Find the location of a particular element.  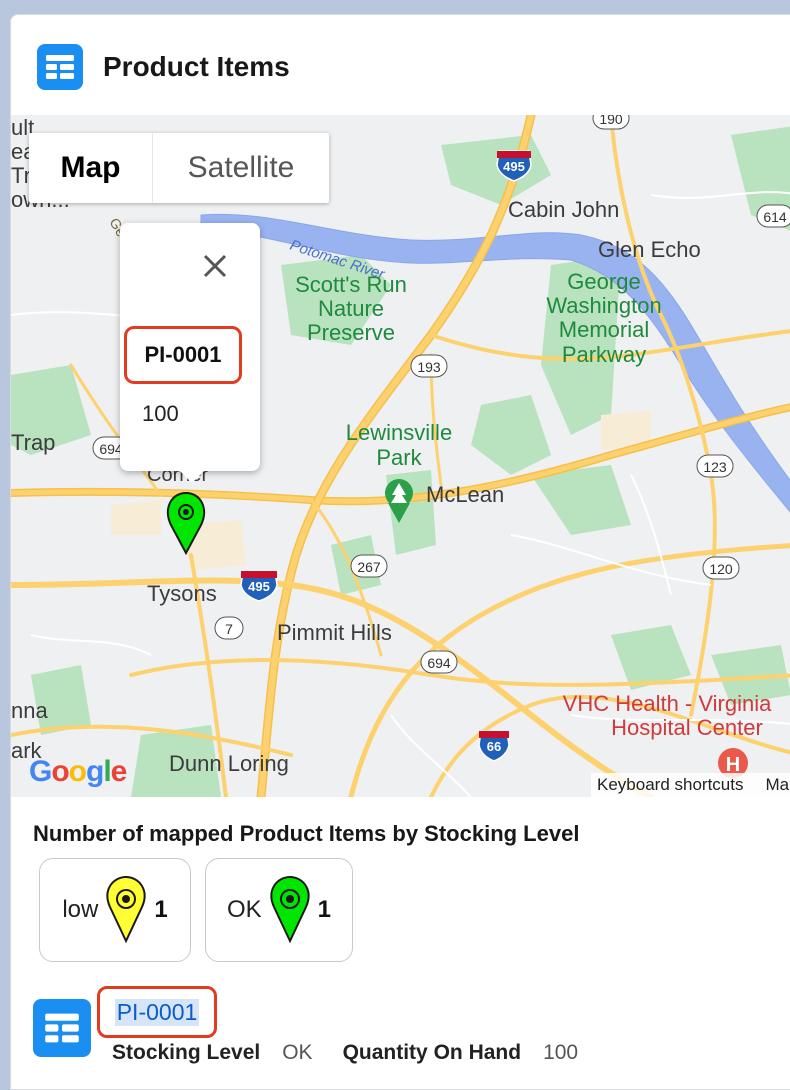

i495-bottom-shield: 495 is located at coordinates (259, 586).